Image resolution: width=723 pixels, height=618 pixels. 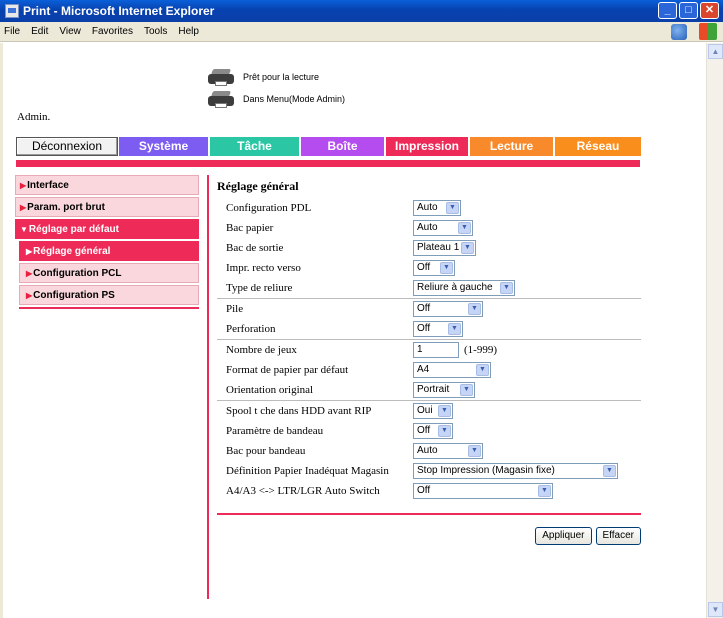 I want to click on nav-general-settings: ▶Réglage général, so click(x=109, y=251).